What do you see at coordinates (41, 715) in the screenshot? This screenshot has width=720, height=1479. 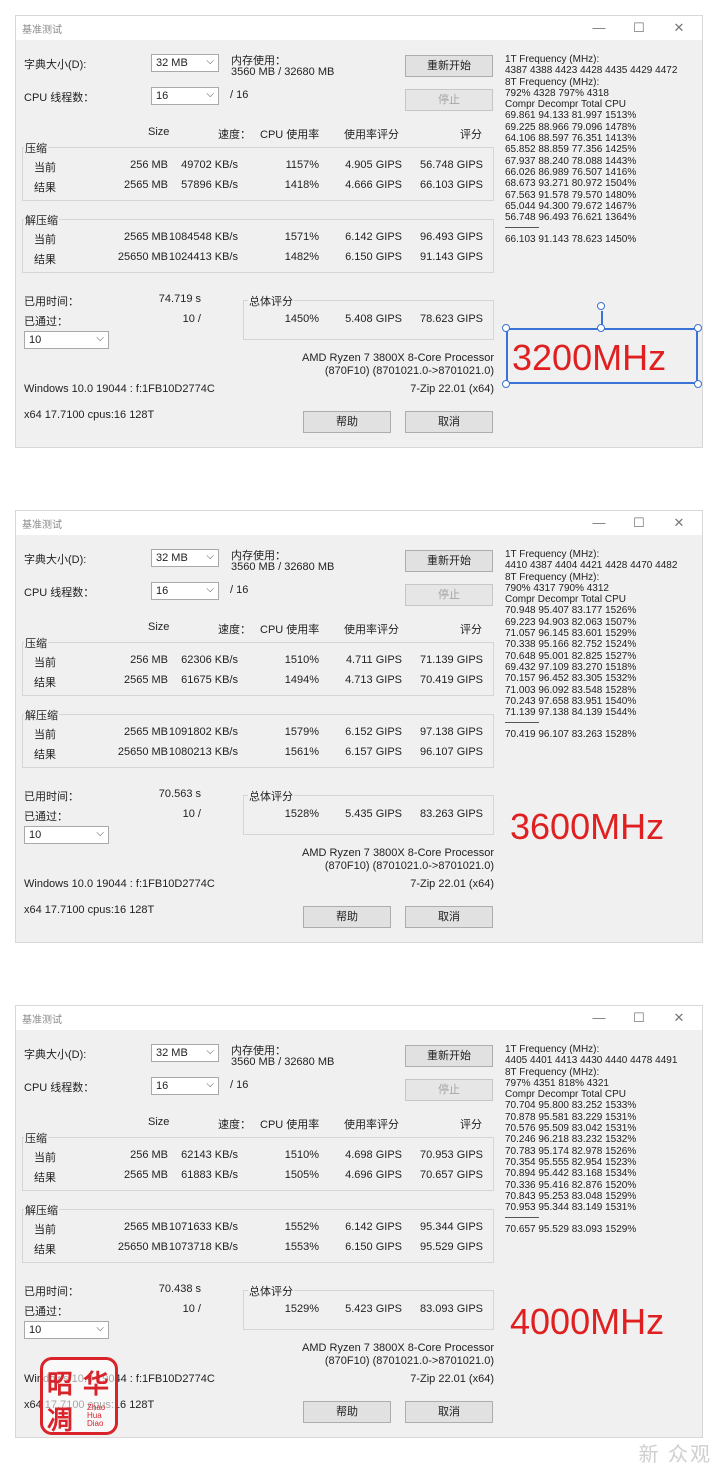 I see `decompress-label: 解压缩` at bounding box center [41, 715].